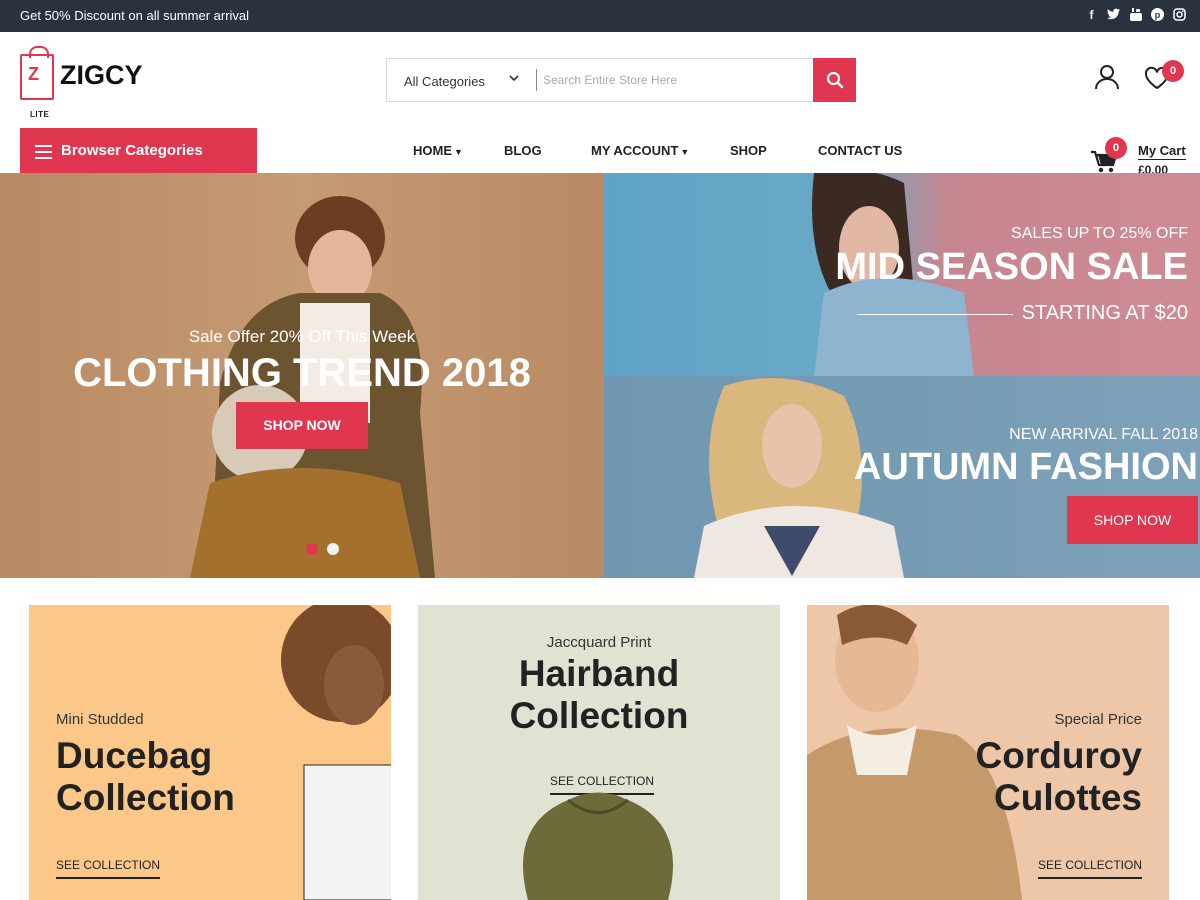 Image resolution: width=1200 pixels, height=900 pixels. Describe the element at coordinates (1107, 79) in the screenshot. I see `user-account-icon` at that location.